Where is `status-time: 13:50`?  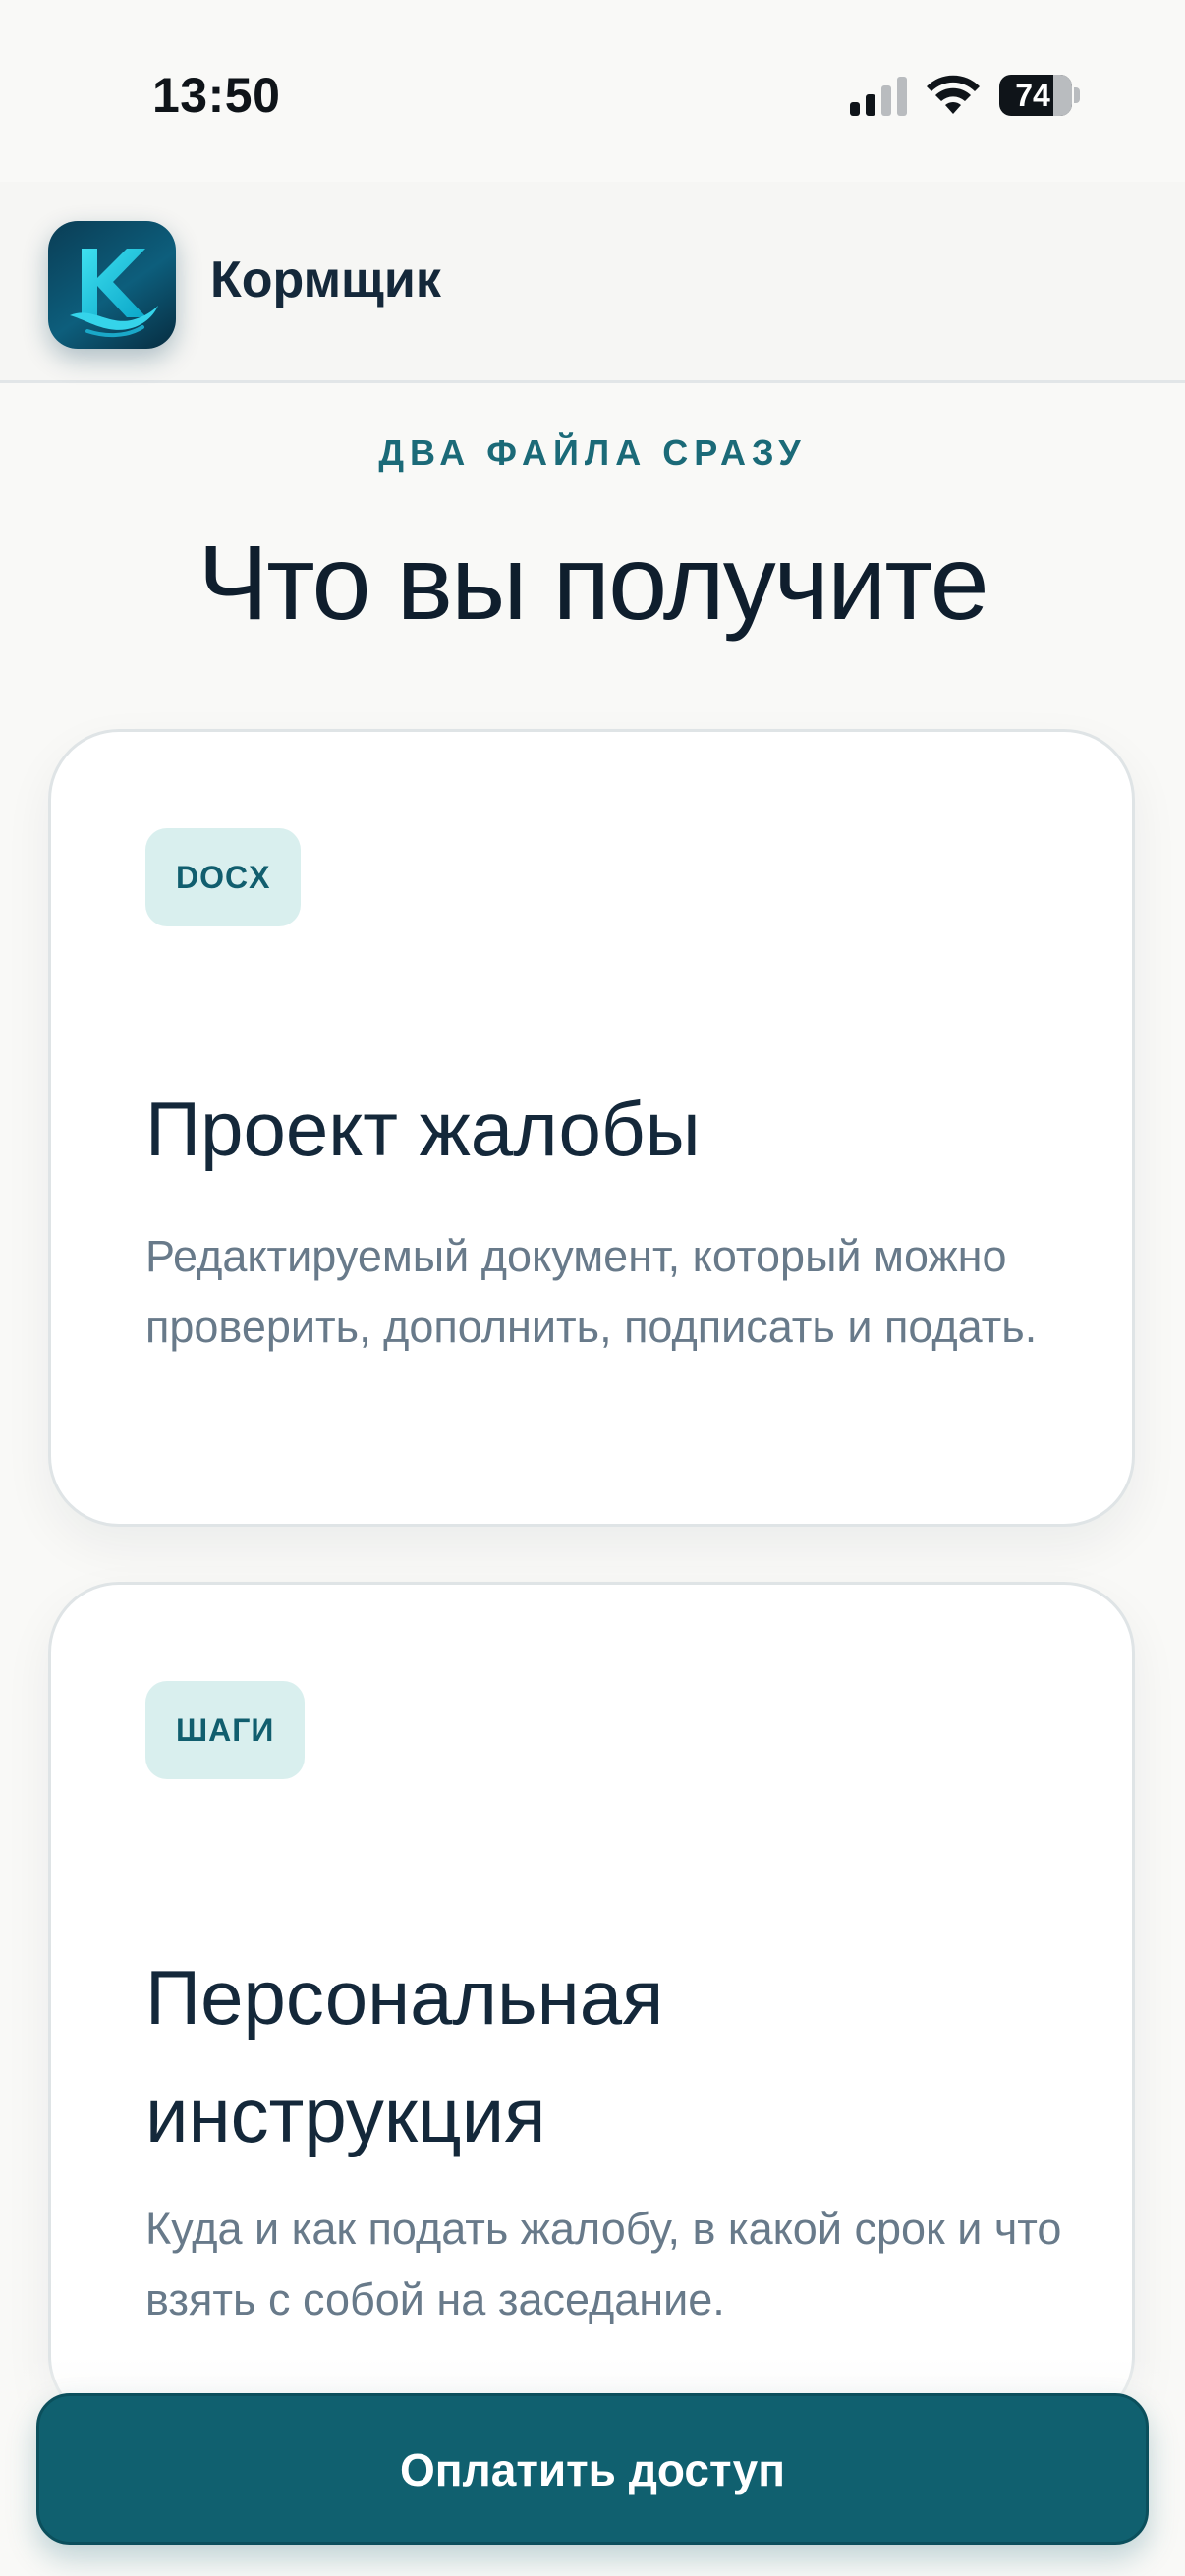
status-time: 13:50 is located at coordinates (216, 95).